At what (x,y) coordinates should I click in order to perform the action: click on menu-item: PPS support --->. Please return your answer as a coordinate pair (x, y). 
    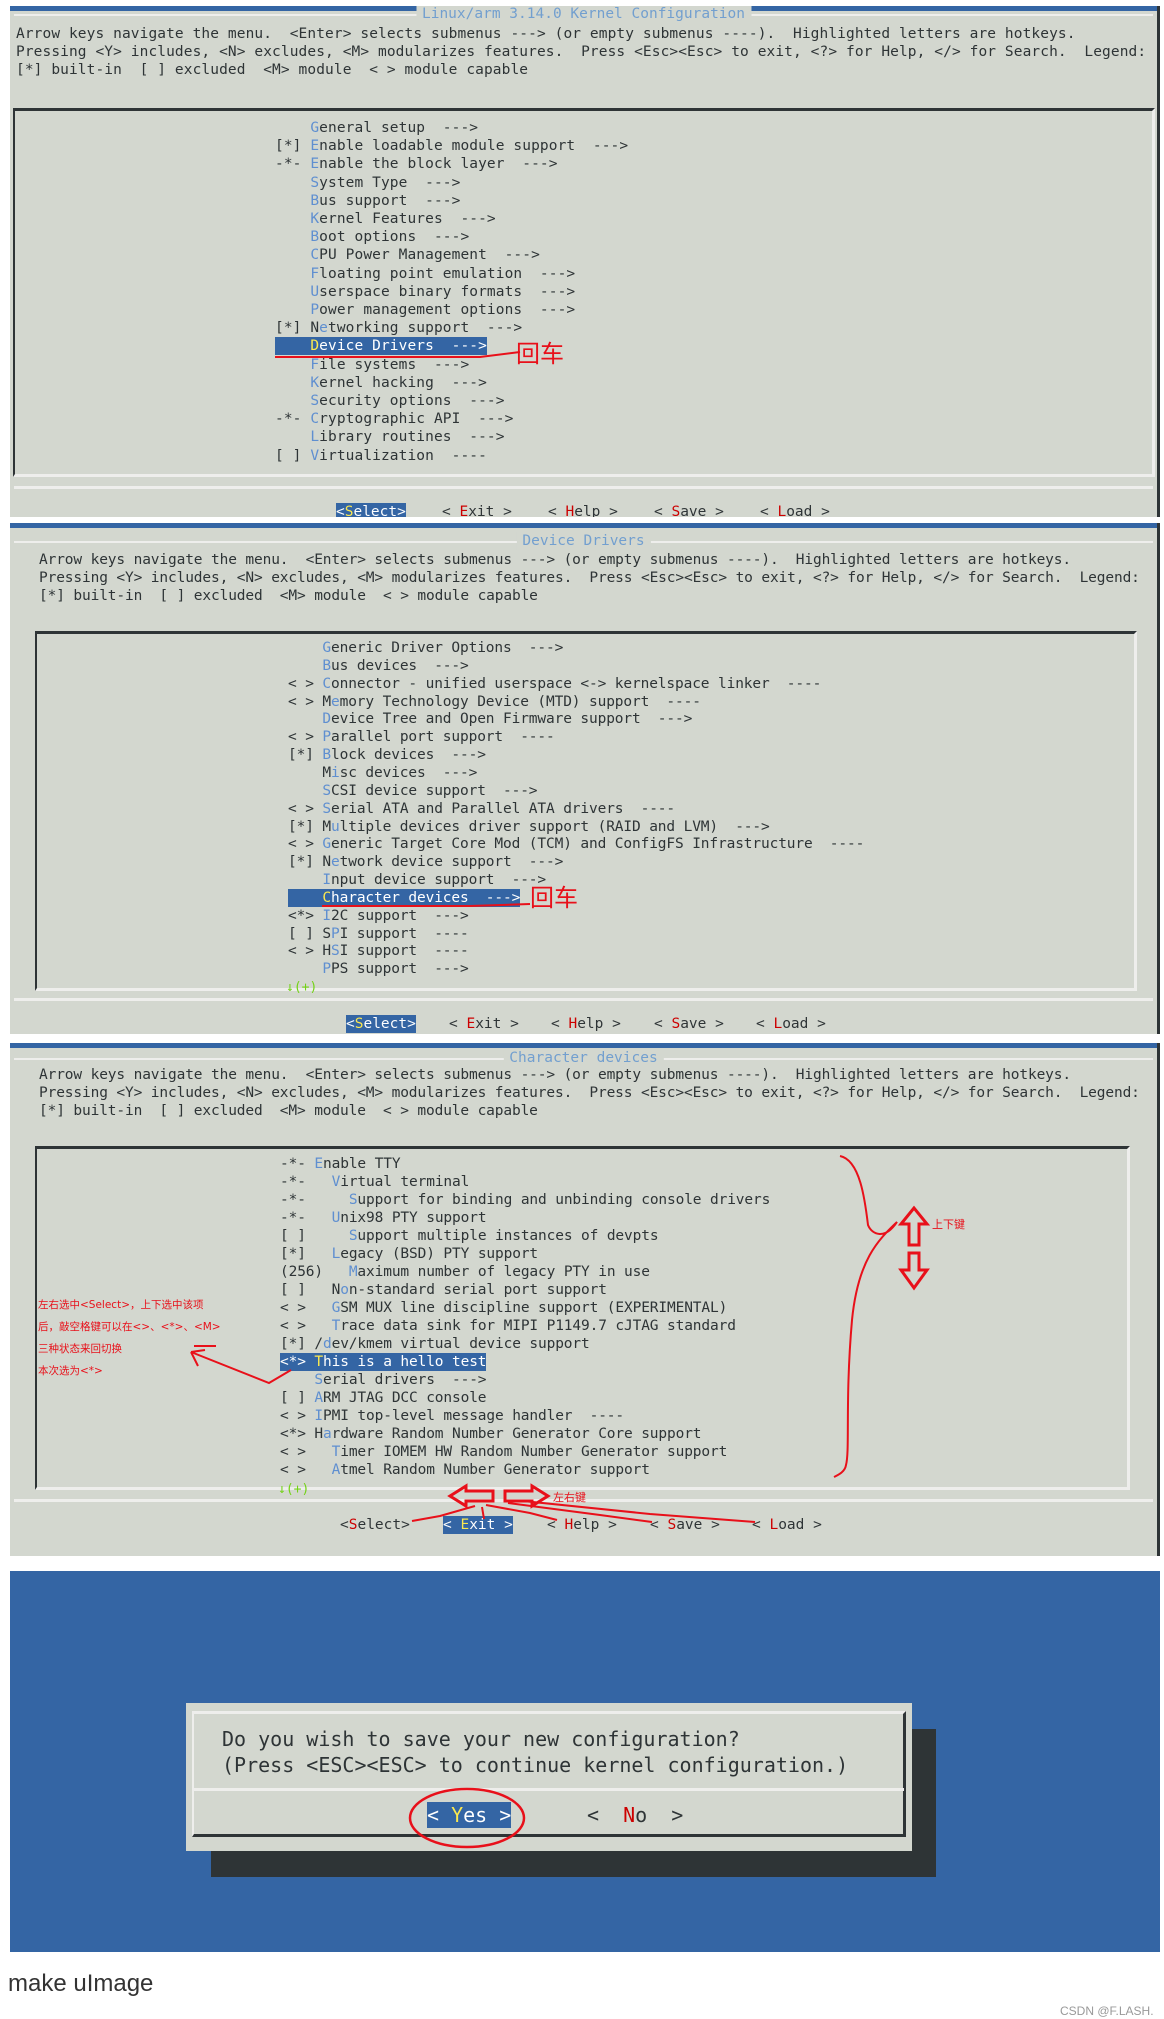
    Looking at the image, I should click on (378, 969).